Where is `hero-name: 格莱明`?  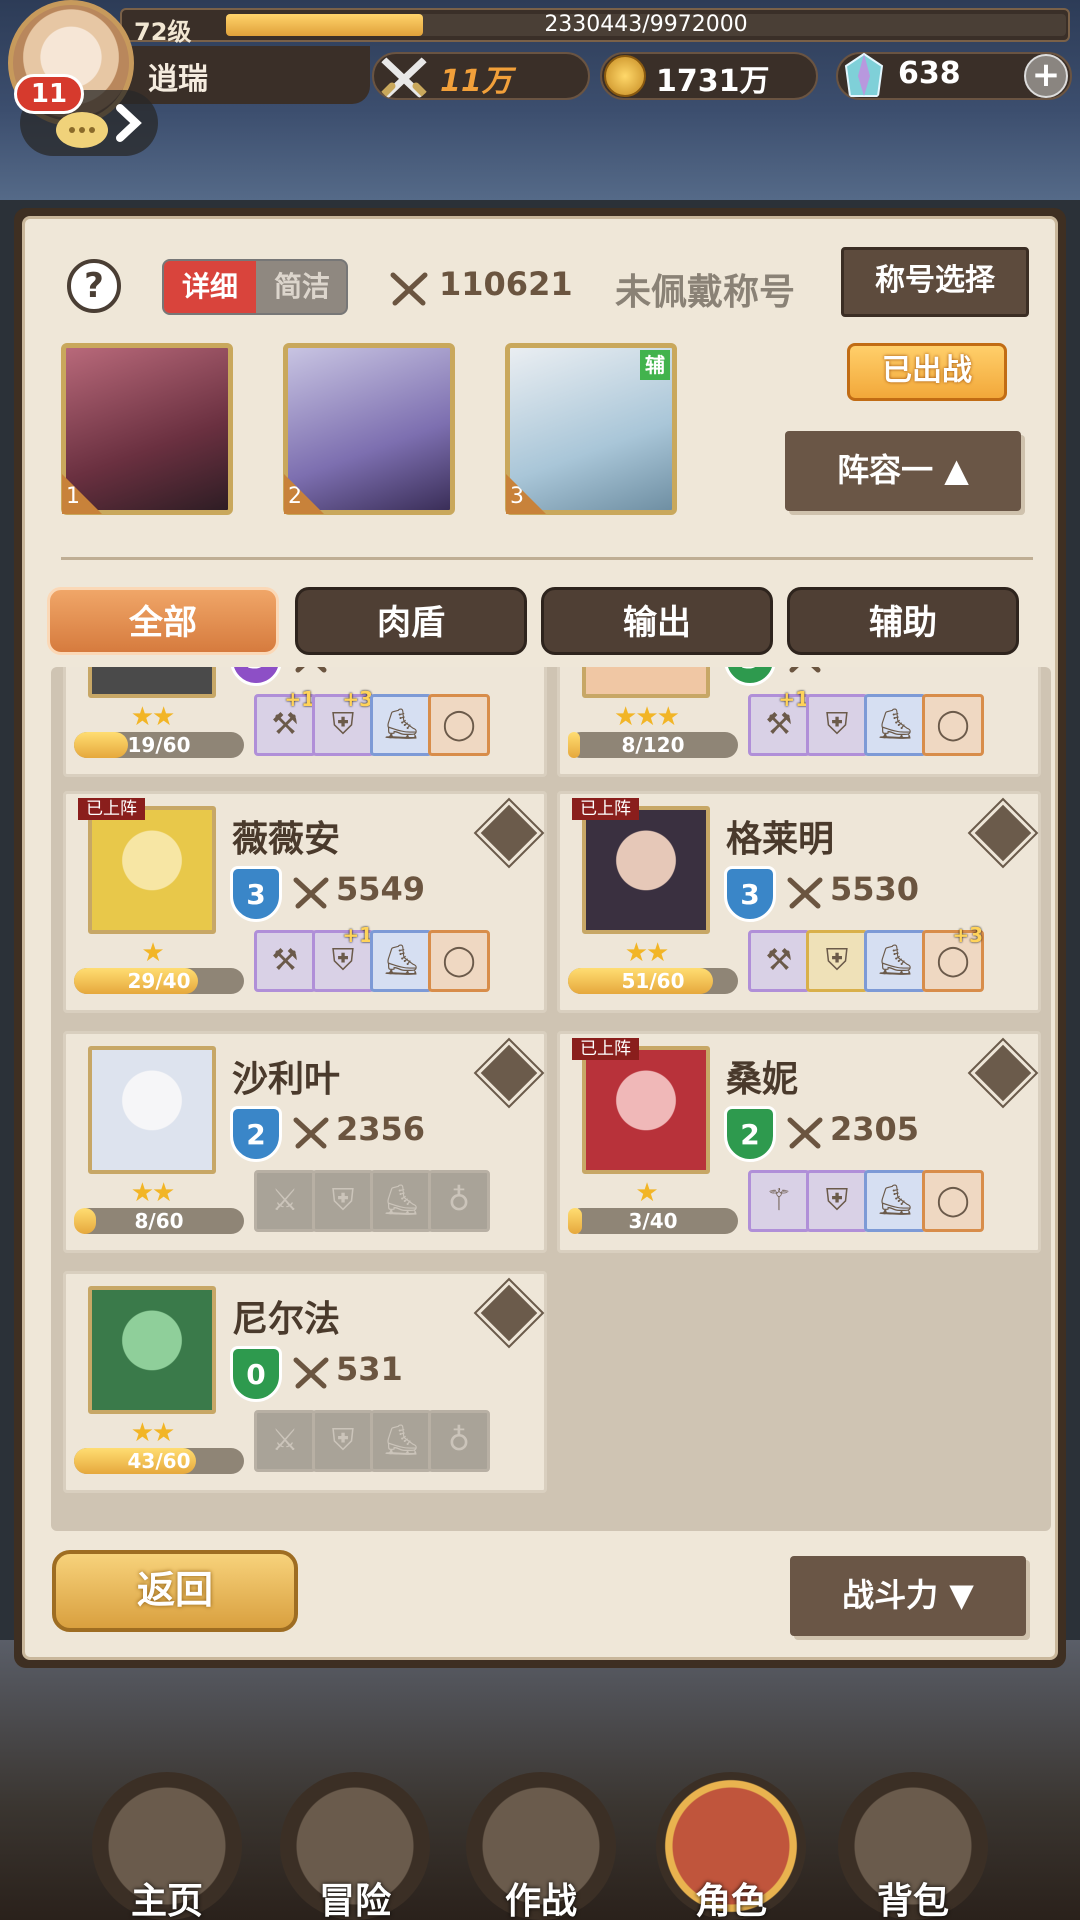
hero-name: 格莱明 is located at coordinates (780, 839).